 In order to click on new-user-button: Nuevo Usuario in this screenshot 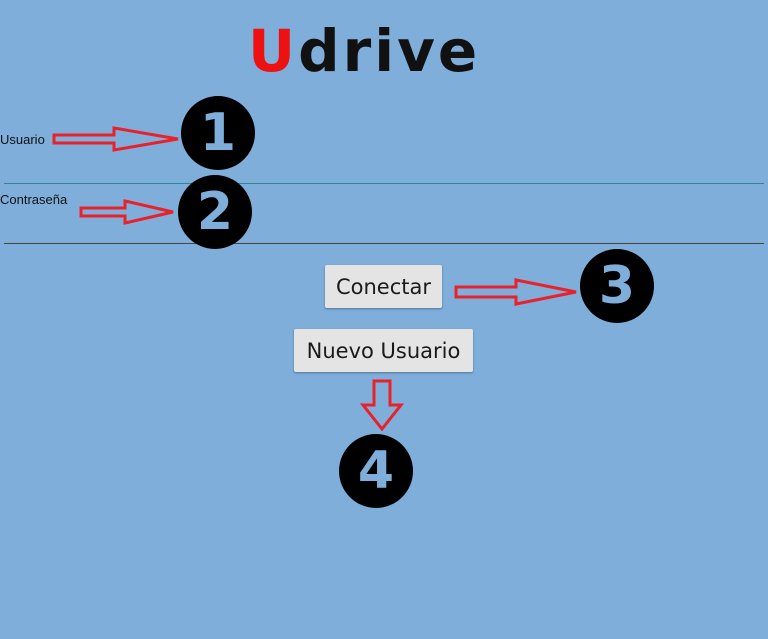, I will do `click(383, 350)`.